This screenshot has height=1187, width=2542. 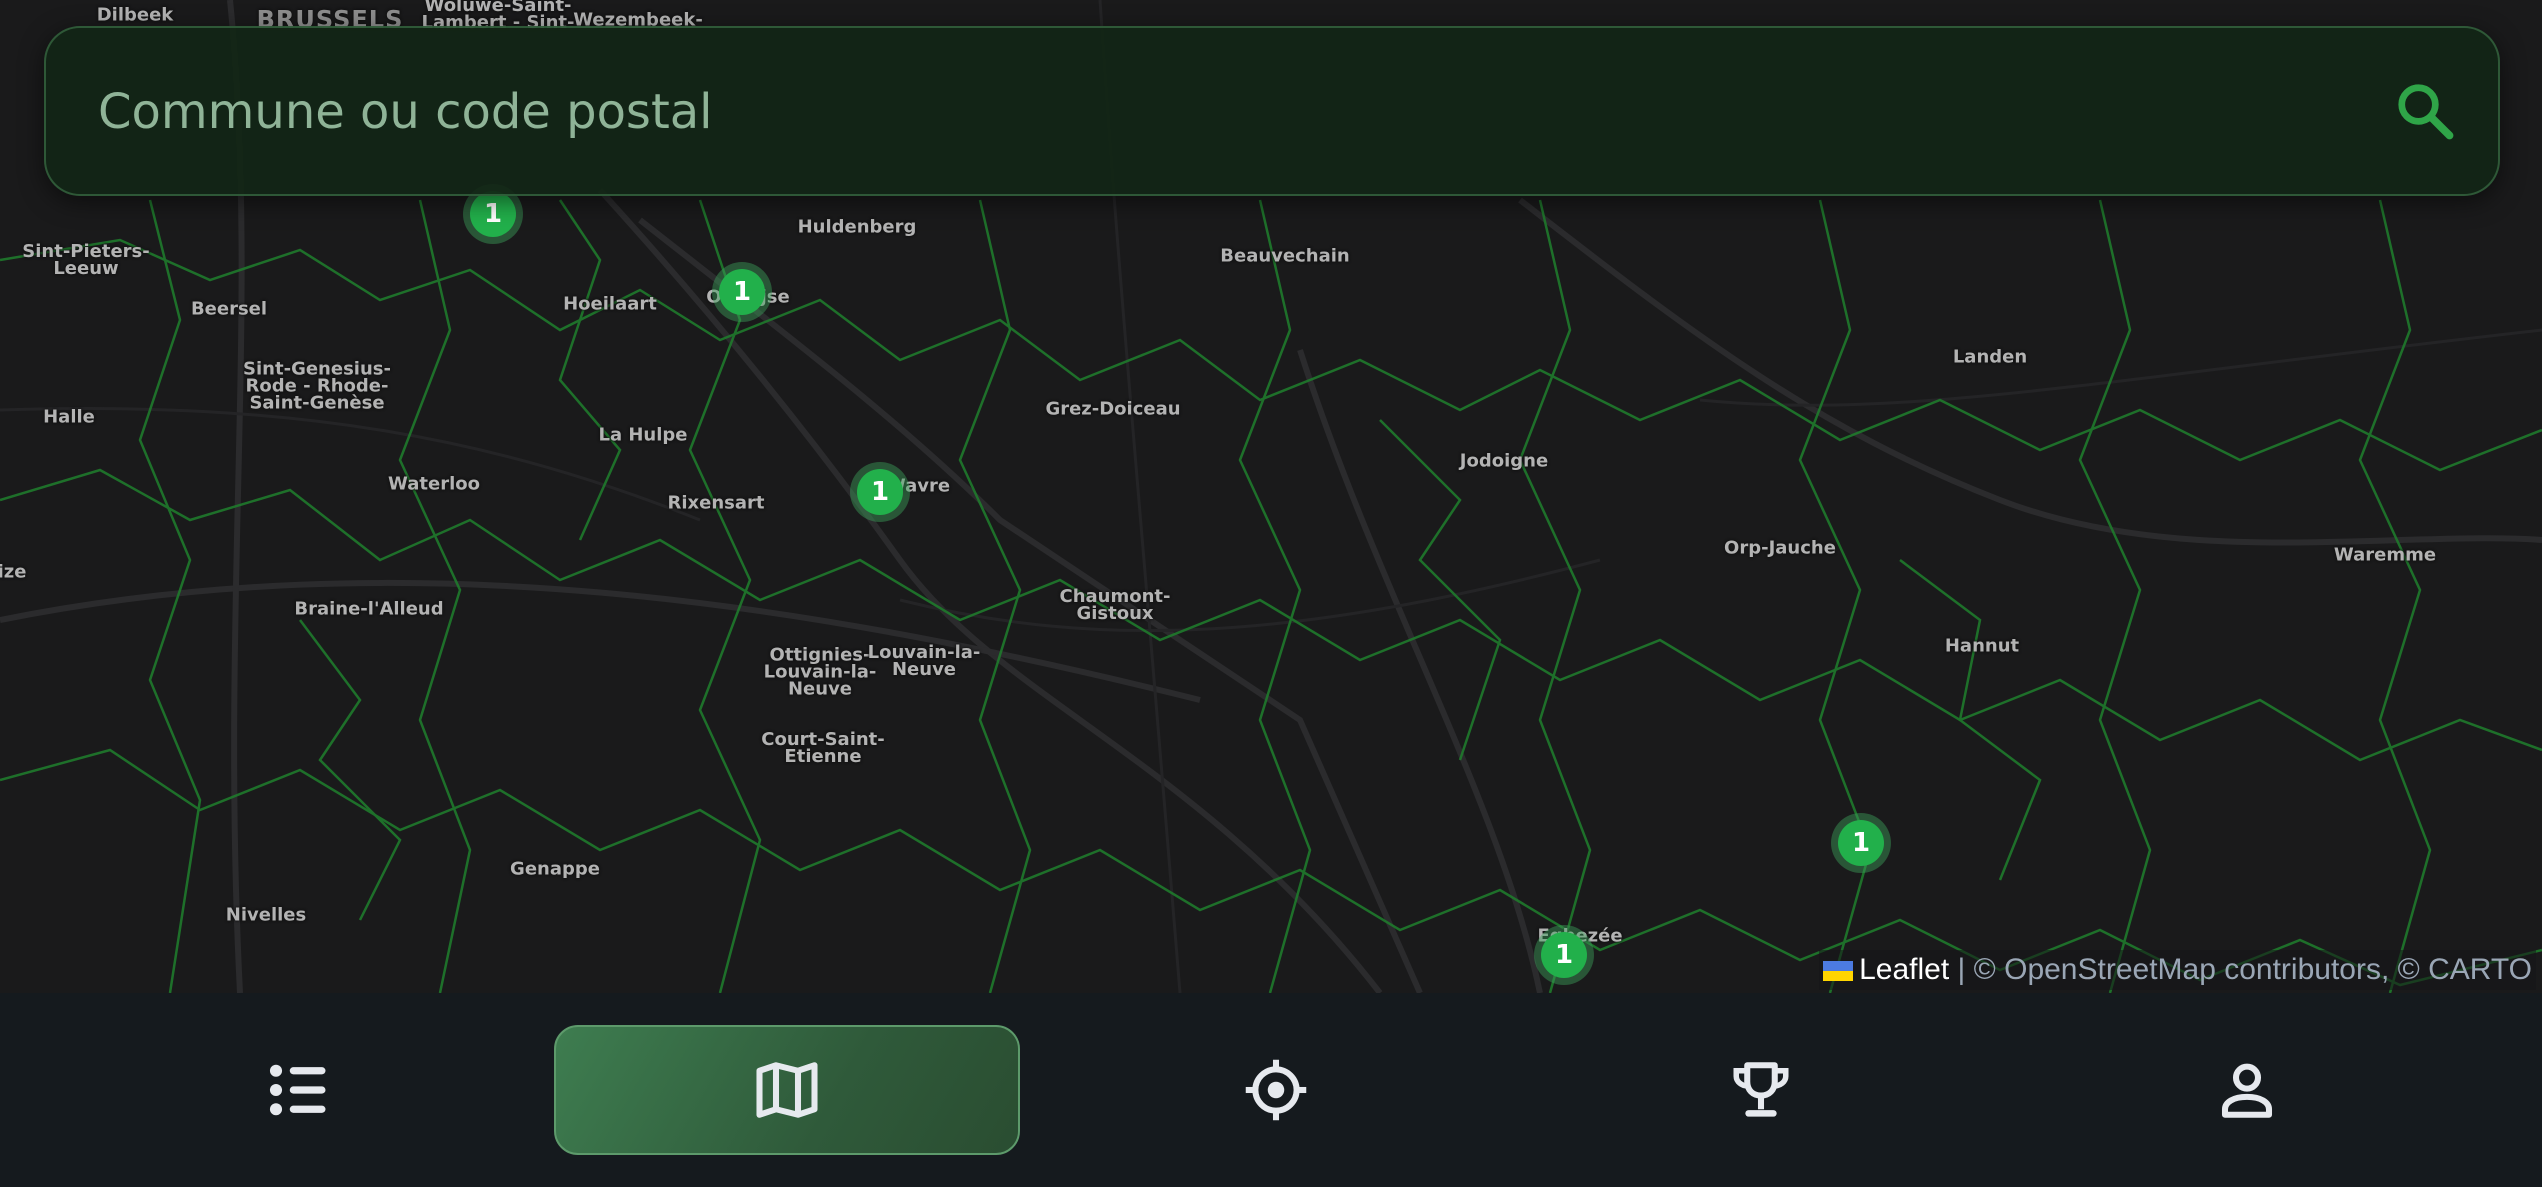 I want to click on search-bar, so click(x=1272, y=111).